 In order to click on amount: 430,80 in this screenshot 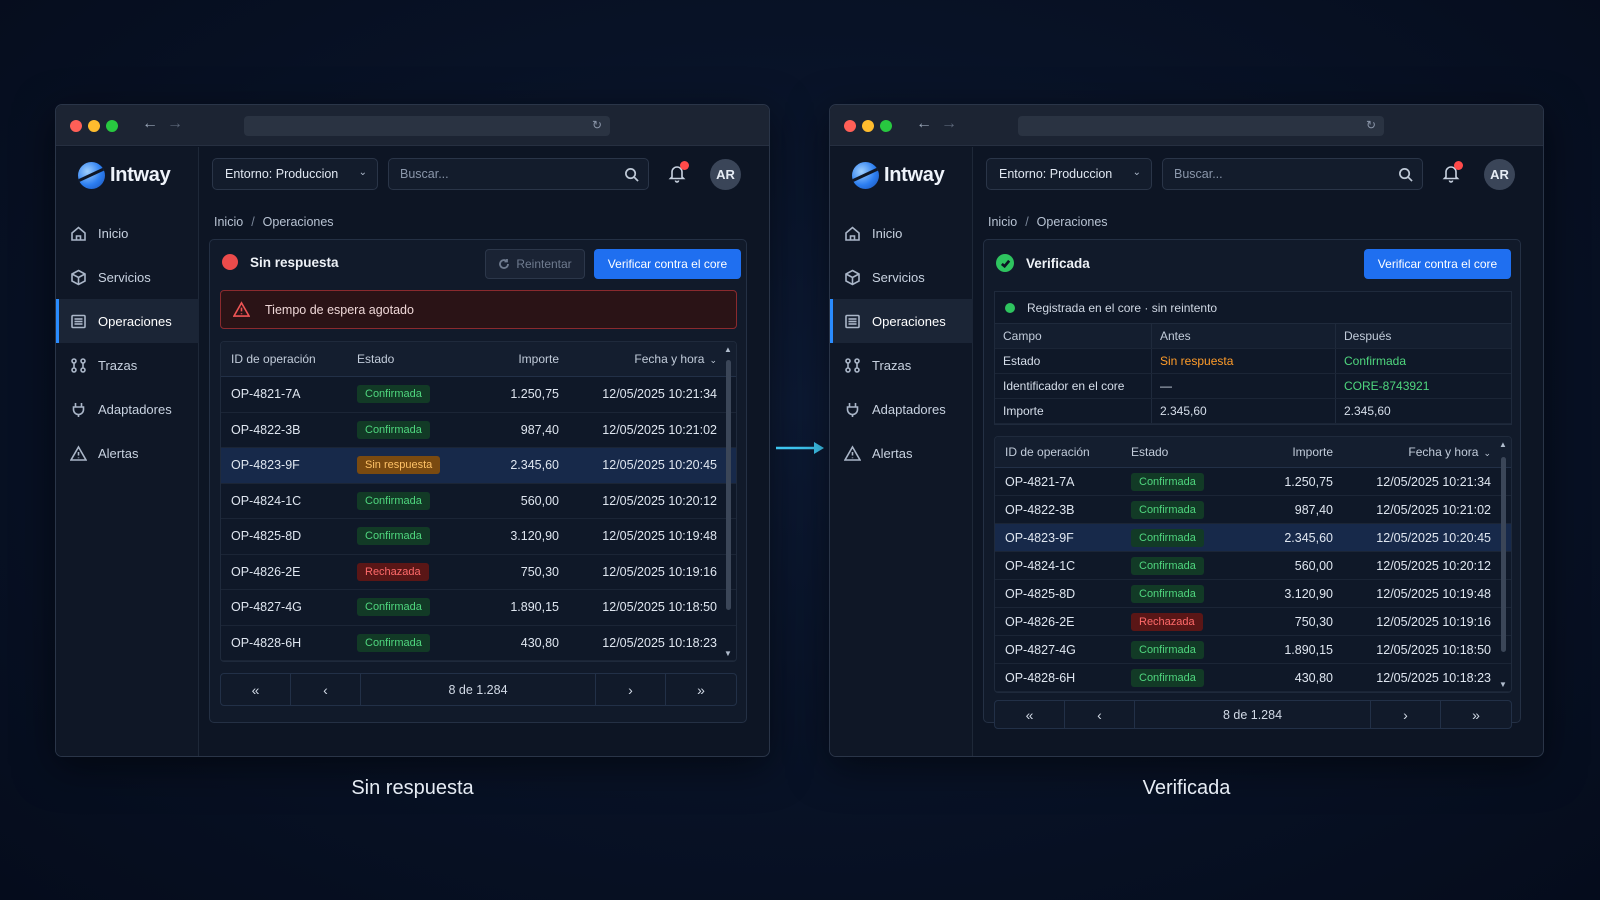, I will do `click(1313, 677)`.